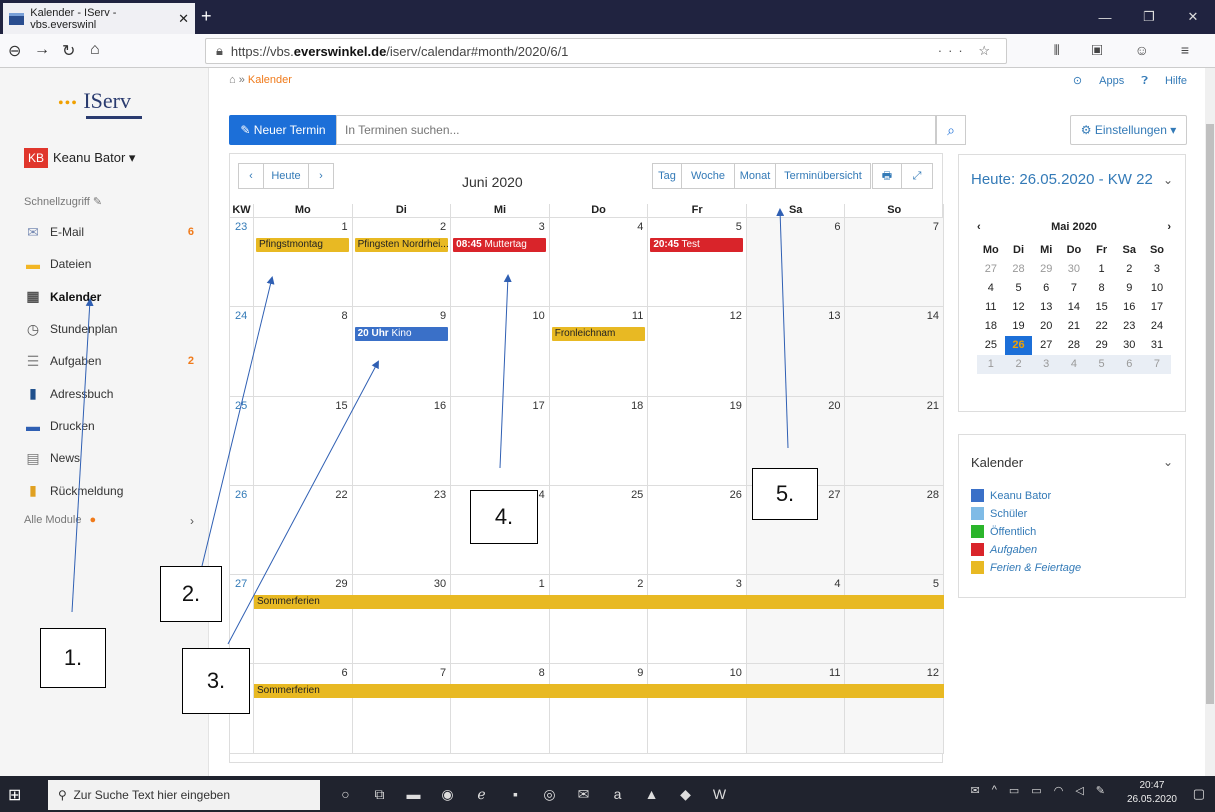  I want to click on chrome-icon: ◎, so click(549, 794).